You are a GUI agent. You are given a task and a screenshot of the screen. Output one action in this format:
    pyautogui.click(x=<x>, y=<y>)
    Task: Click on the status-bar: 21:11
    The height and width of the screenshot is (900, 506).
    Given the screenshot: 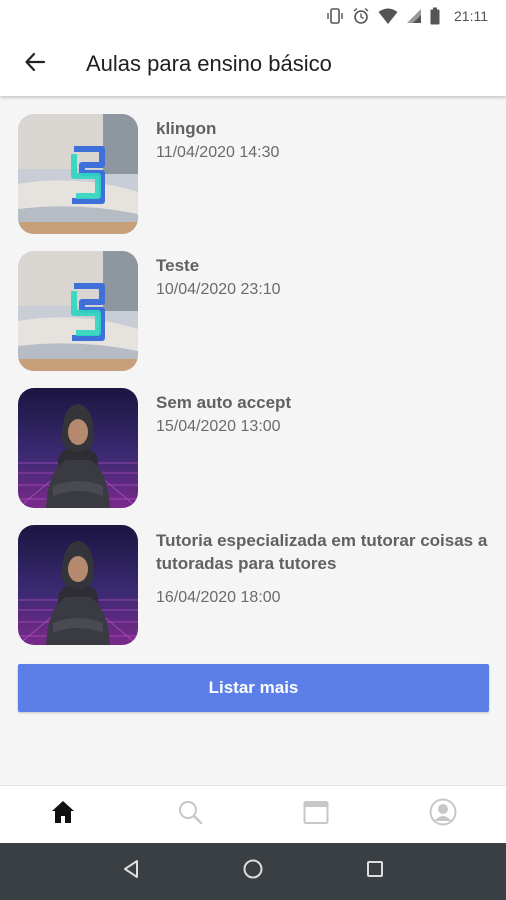 What is the action you would take?
    pyautogui.click(x=253, y=16)
    